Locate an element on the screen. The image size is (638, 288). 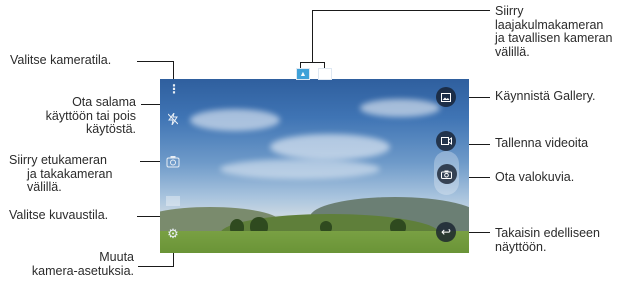
callout-flash: Ota salama käyttöön tai pois käytöstä. is located at coordinates (90, 116).